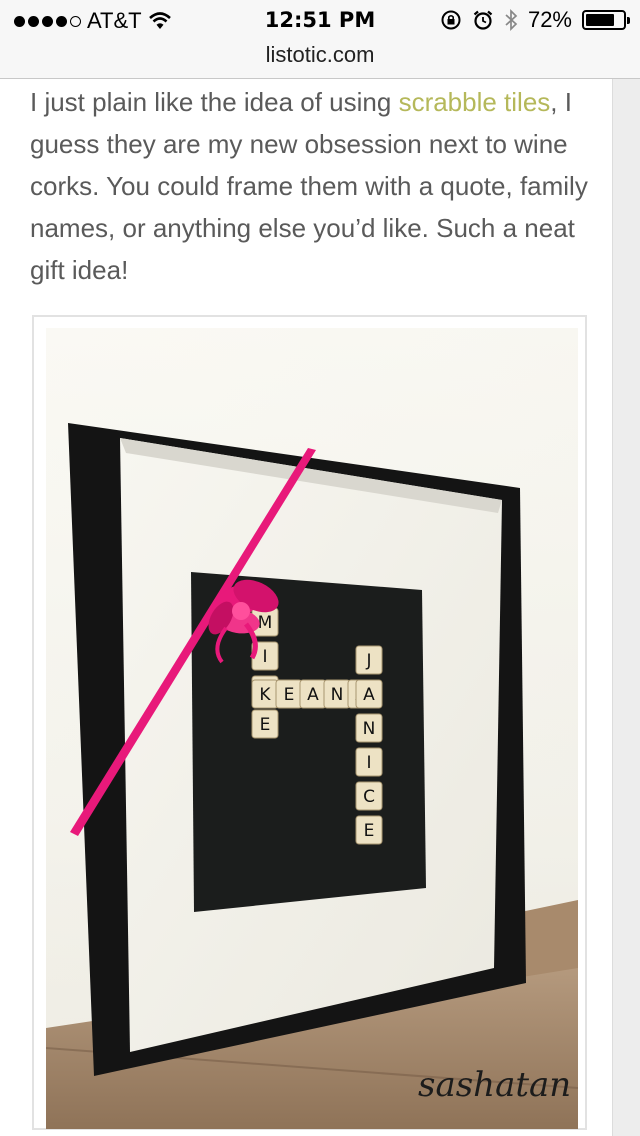 The height and width of the screenshot is (1136, 640). What do you see at coordinates (626, 607) in the screenshot?
I see `page-scroll-track` at bounding box center [626, 607].